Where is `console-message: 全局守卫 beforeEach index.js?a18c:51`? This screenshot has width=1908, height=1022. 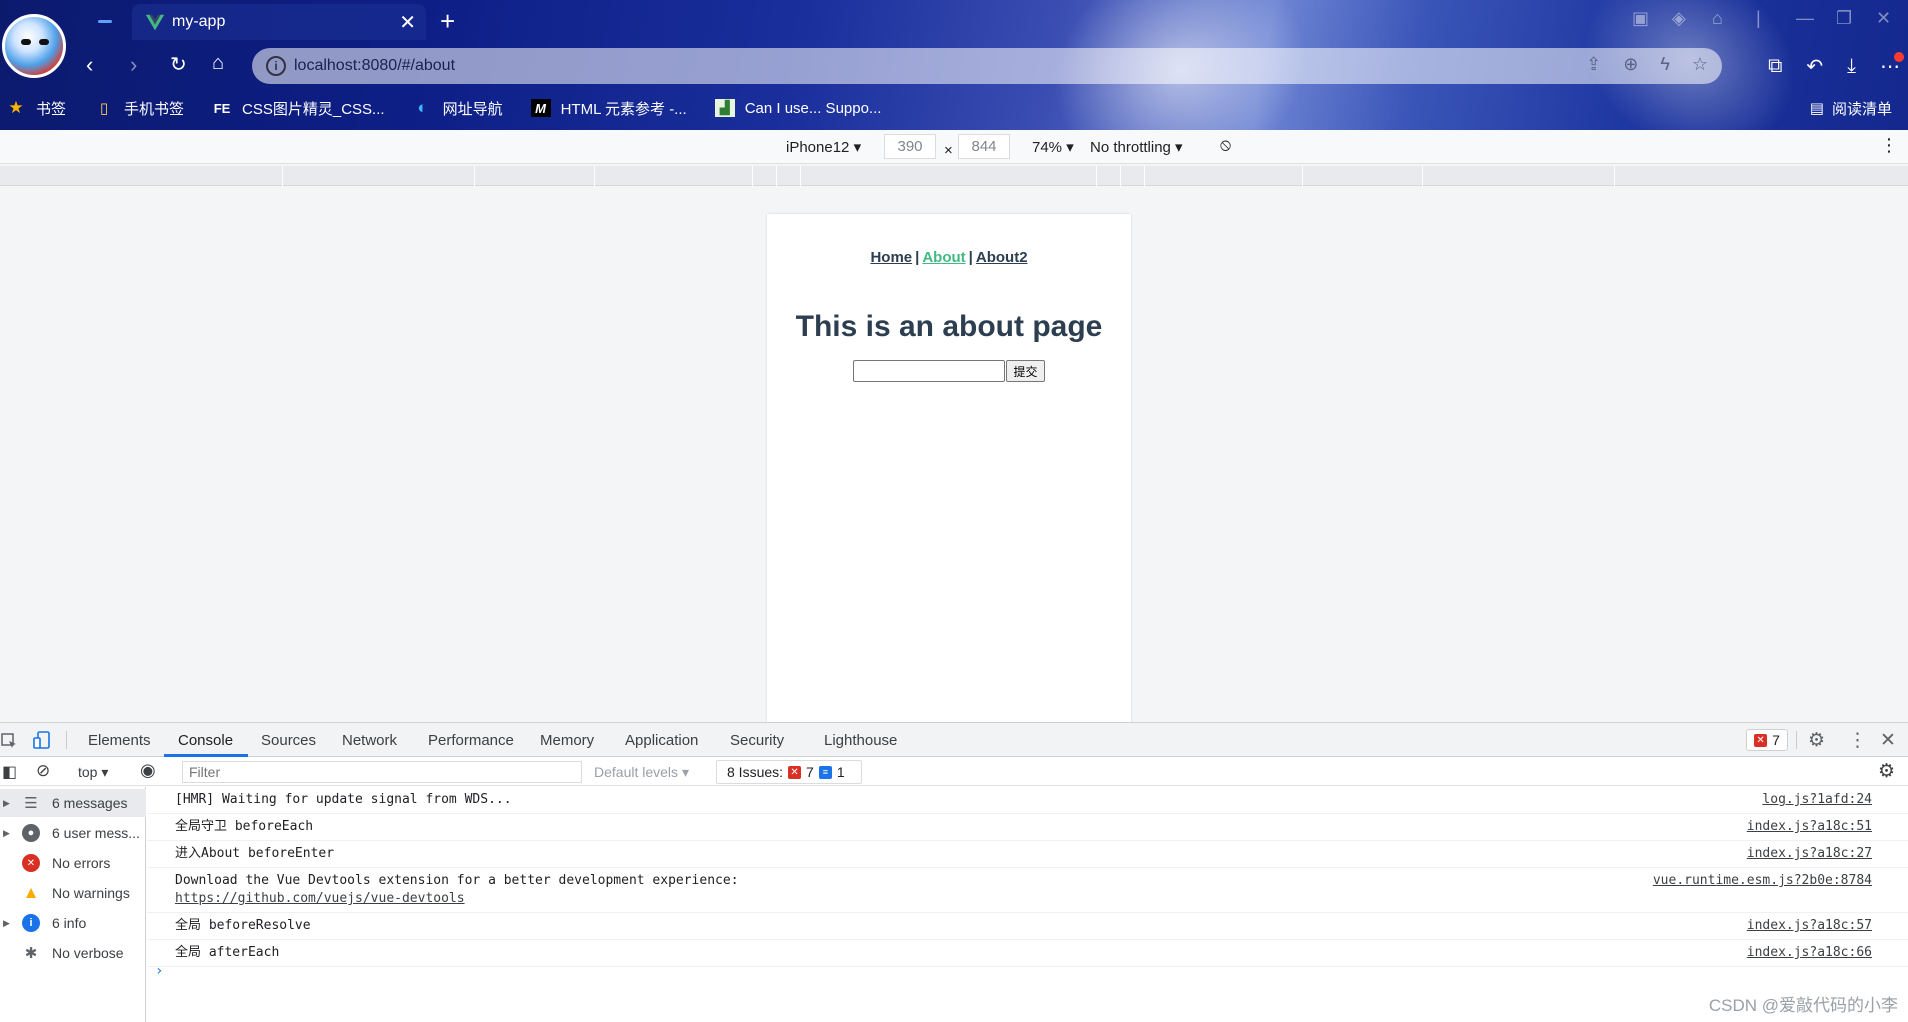 console-message: 全局守卫 beforeEach index.js?a18c:51 is located at coordinates (1027, 827).